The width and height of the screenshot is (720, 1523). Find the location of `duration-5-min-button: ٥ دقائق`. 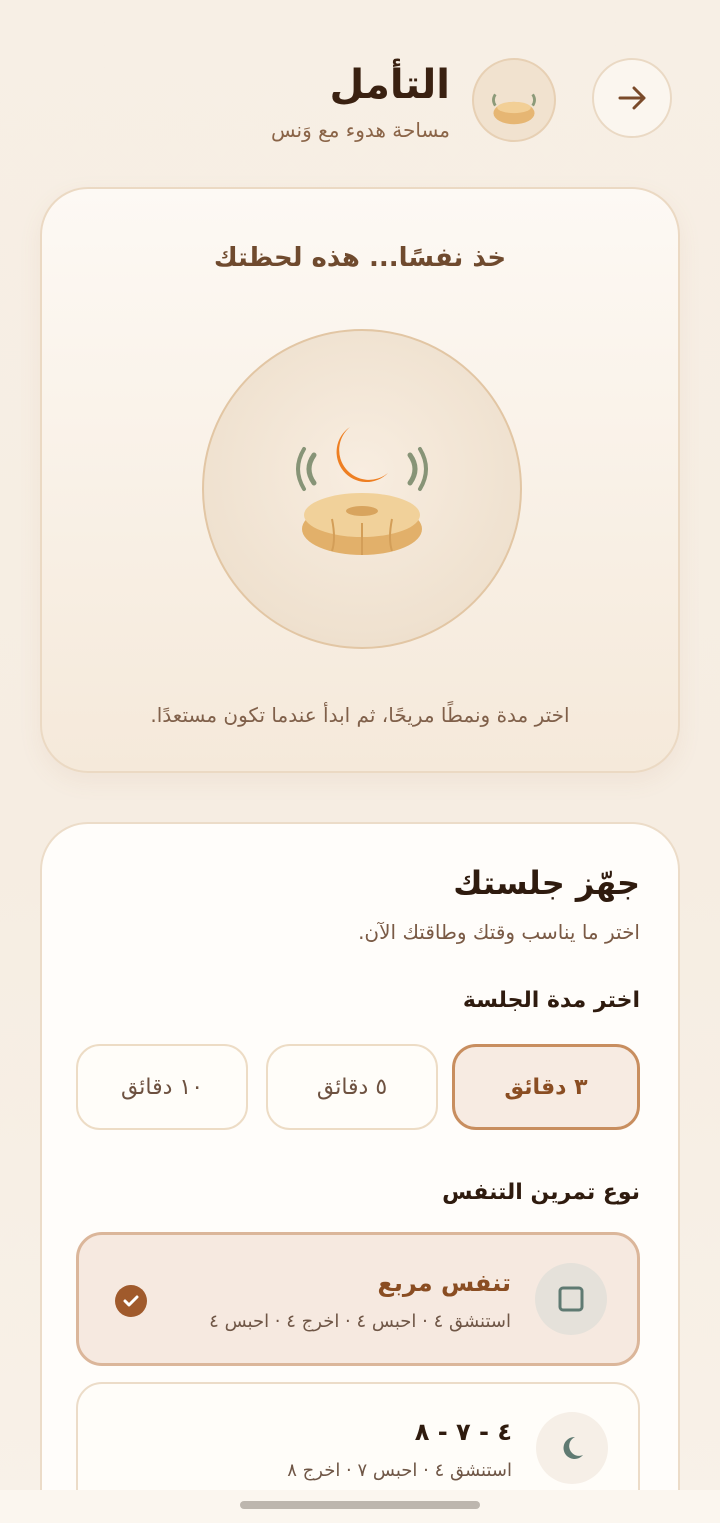

duration-5-min-button: ٥ دقائق is located at coordinates (352, 1087).